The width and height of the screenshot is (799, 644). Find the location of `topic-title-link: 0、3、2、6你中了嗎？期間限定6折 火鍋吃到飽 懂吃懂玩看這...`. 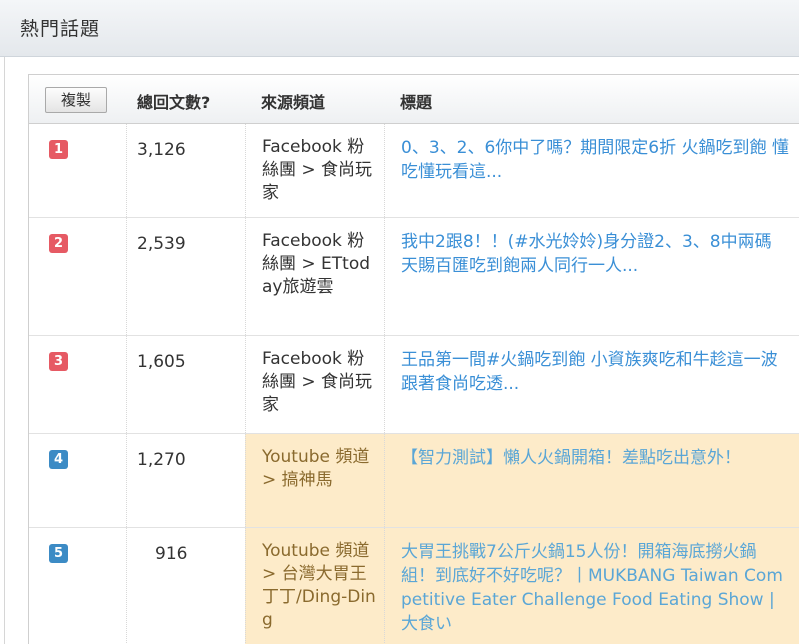

topic-title-link: 0、3、2、6你中了嗎？期間限定6折 火鍋吃到飽 懂吃懂玩看這... is located at coordinates (595, 160).